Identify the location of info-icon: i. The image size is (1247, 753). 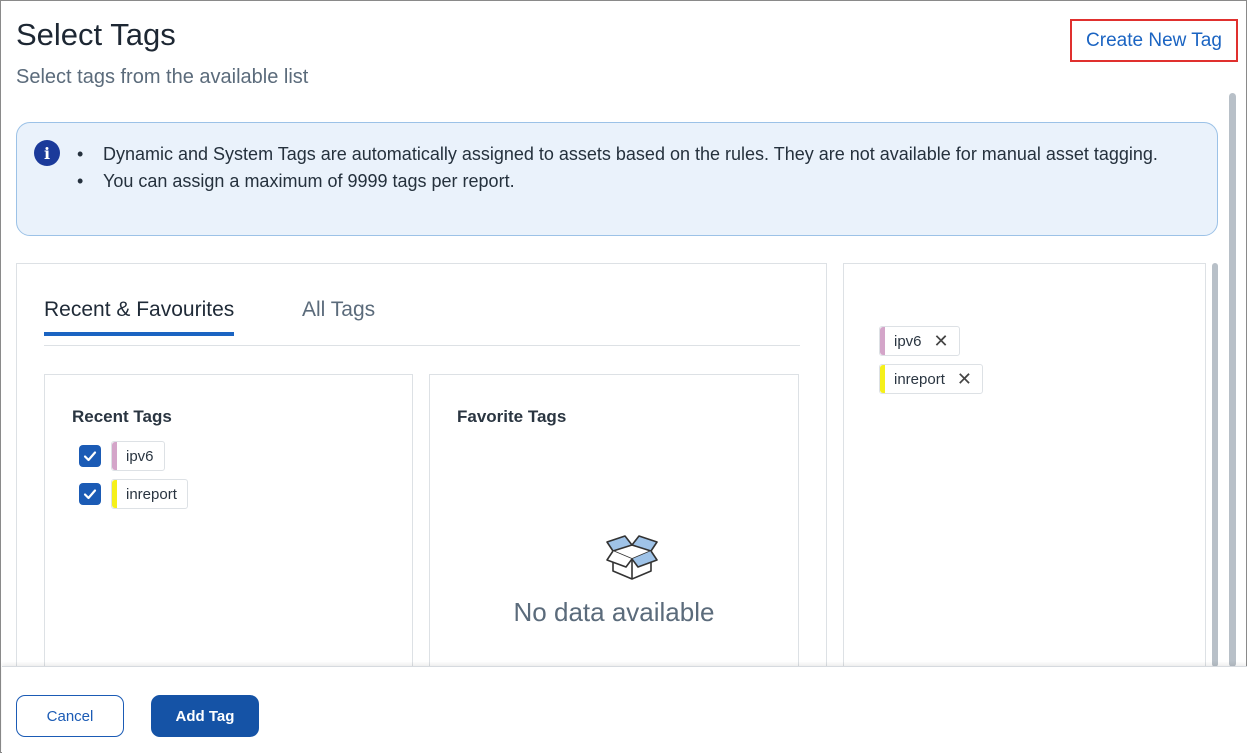
(47, 153).